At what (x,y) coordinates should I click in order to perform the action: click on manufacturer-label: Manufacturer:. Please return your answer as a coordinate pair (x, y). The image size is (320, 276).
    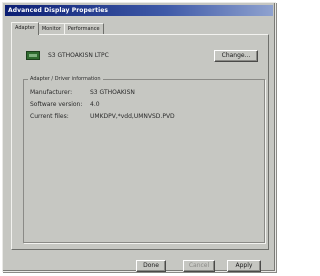
    Looking at the image, I should click on (51, 92).